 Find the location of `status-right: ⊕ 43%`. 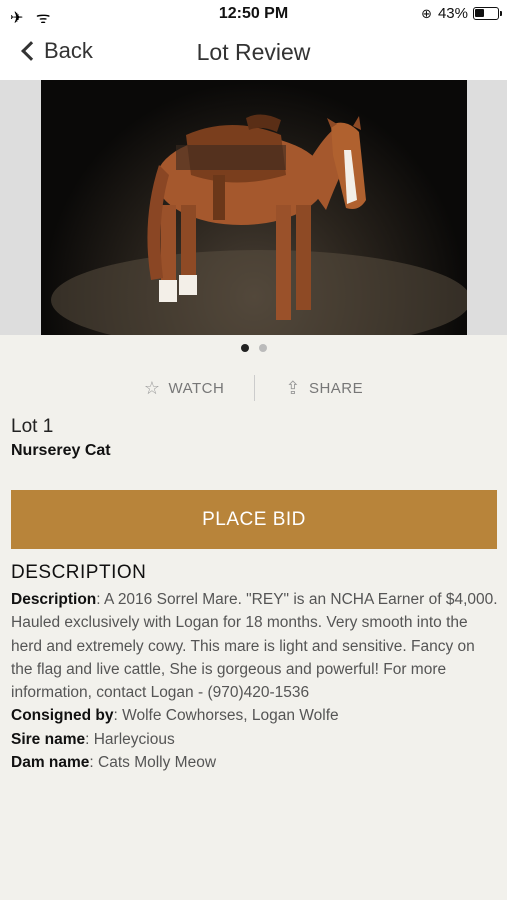

status-right: ⊕ 43% is located at coordinates (461, 13).